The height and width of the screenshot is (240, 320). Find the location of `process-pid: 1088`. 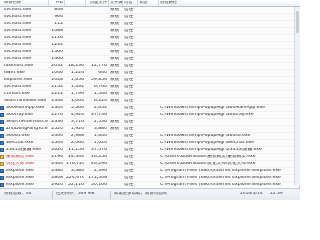

process-pid: 1088 is located at coordinates (57, 31).